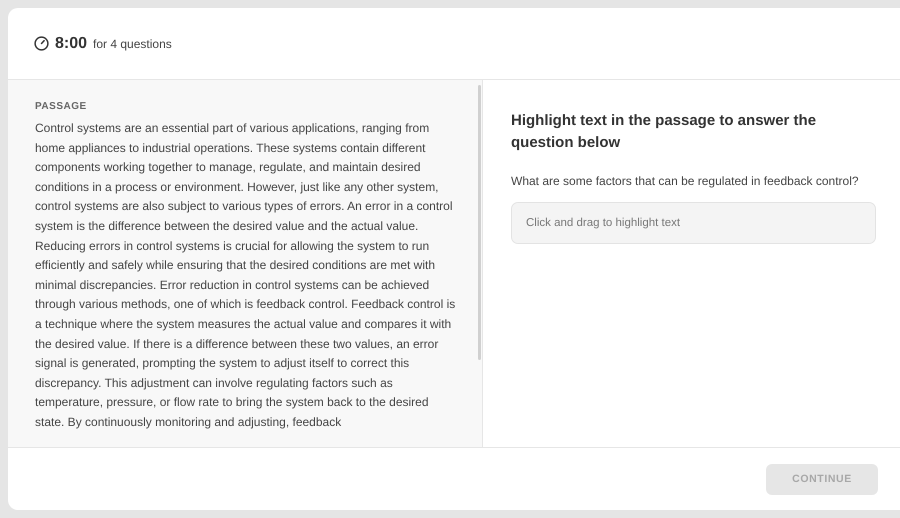  What do you see at coordinates (71, 43) in the screenshot?
I see `timer-value: 8:00` at bounding box center [71, 43].